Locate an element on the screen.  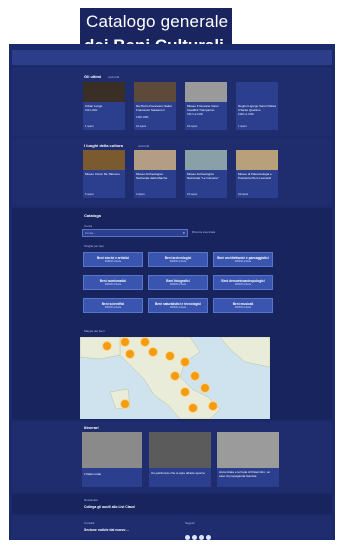
places-more-link: vedi tutti is located at coordinates (143, 146).